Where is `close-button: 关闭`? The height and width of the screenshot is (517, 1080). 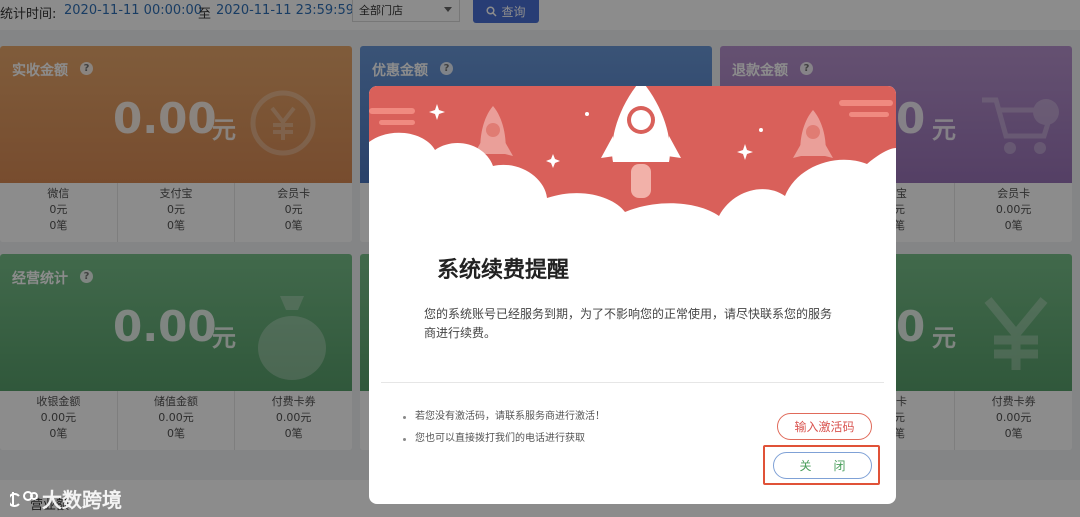
close-button: 关闭 is located at coordinates (822, 465).